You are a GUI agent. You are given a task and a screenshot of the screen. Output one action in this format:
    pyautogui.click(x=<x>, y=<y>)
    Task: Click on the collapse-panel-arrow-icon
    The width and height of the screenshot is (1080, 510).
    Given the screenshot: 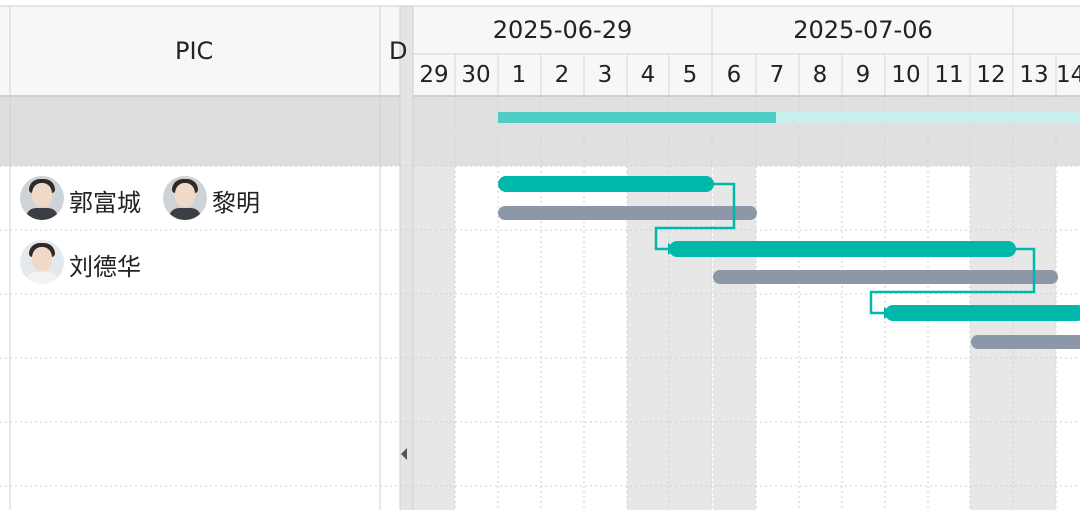 What is the action you would take?
    pyautogui.click(x=404, y=454)
    